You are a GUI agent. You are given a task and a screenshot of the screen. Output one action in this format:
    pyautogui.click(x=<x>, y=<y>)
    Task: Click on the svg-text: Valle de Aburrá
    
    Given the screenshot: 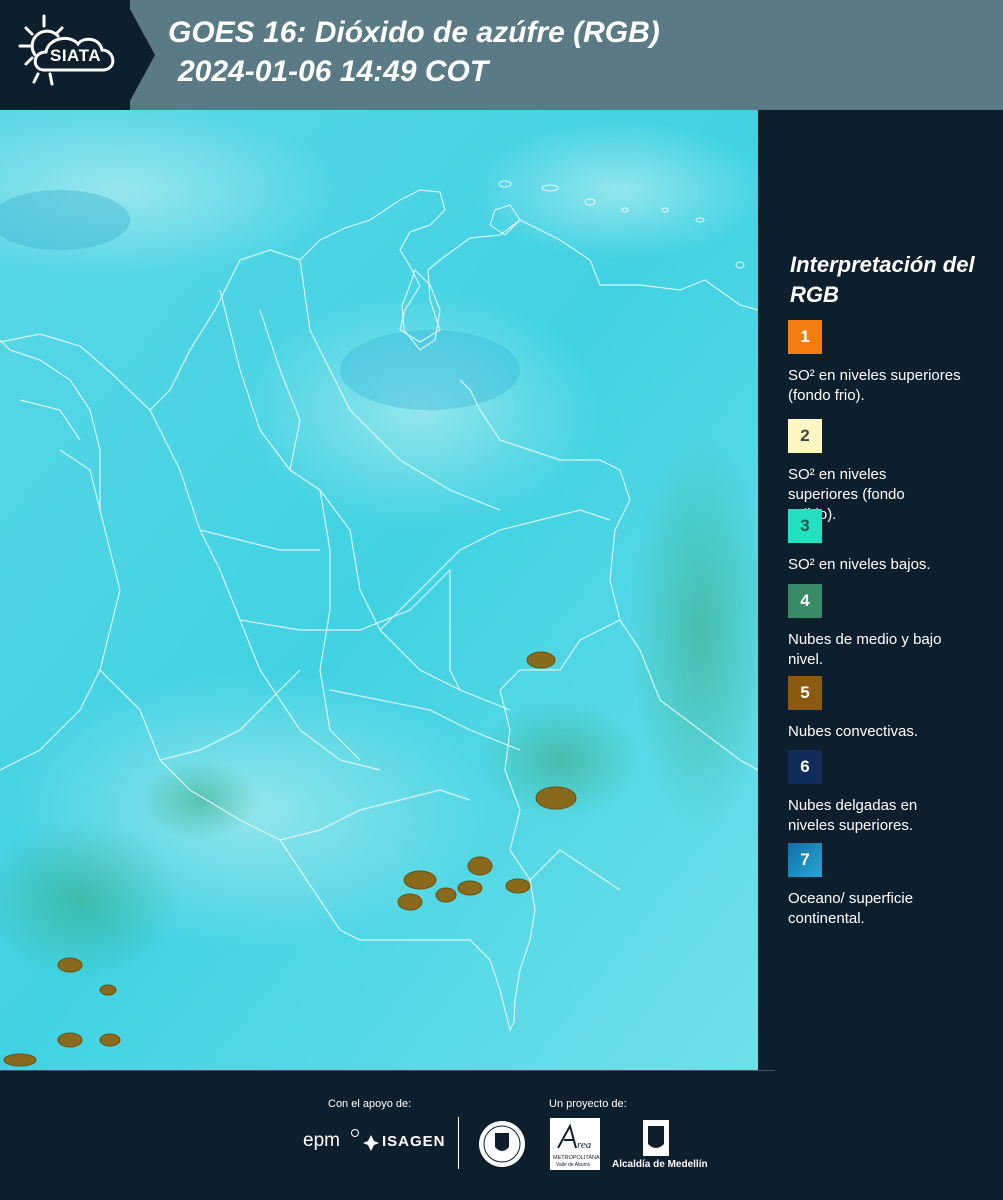 What is the action you would take?
    pyautogui.click(x=573, y=1165)
    